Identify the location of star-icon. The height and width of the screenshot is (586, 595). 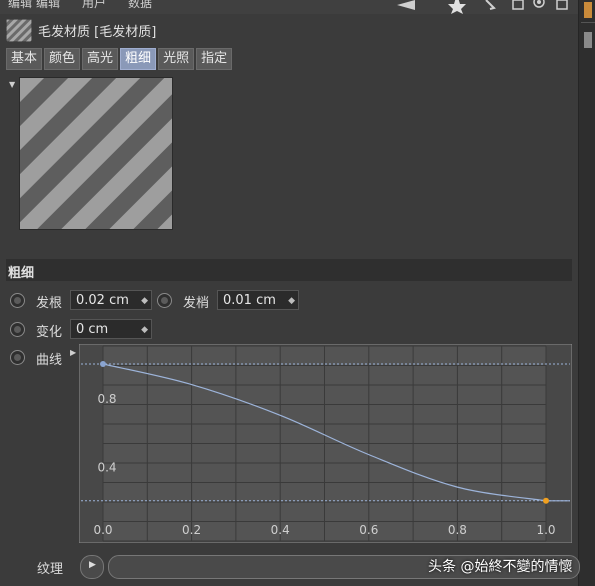
(457, 7).